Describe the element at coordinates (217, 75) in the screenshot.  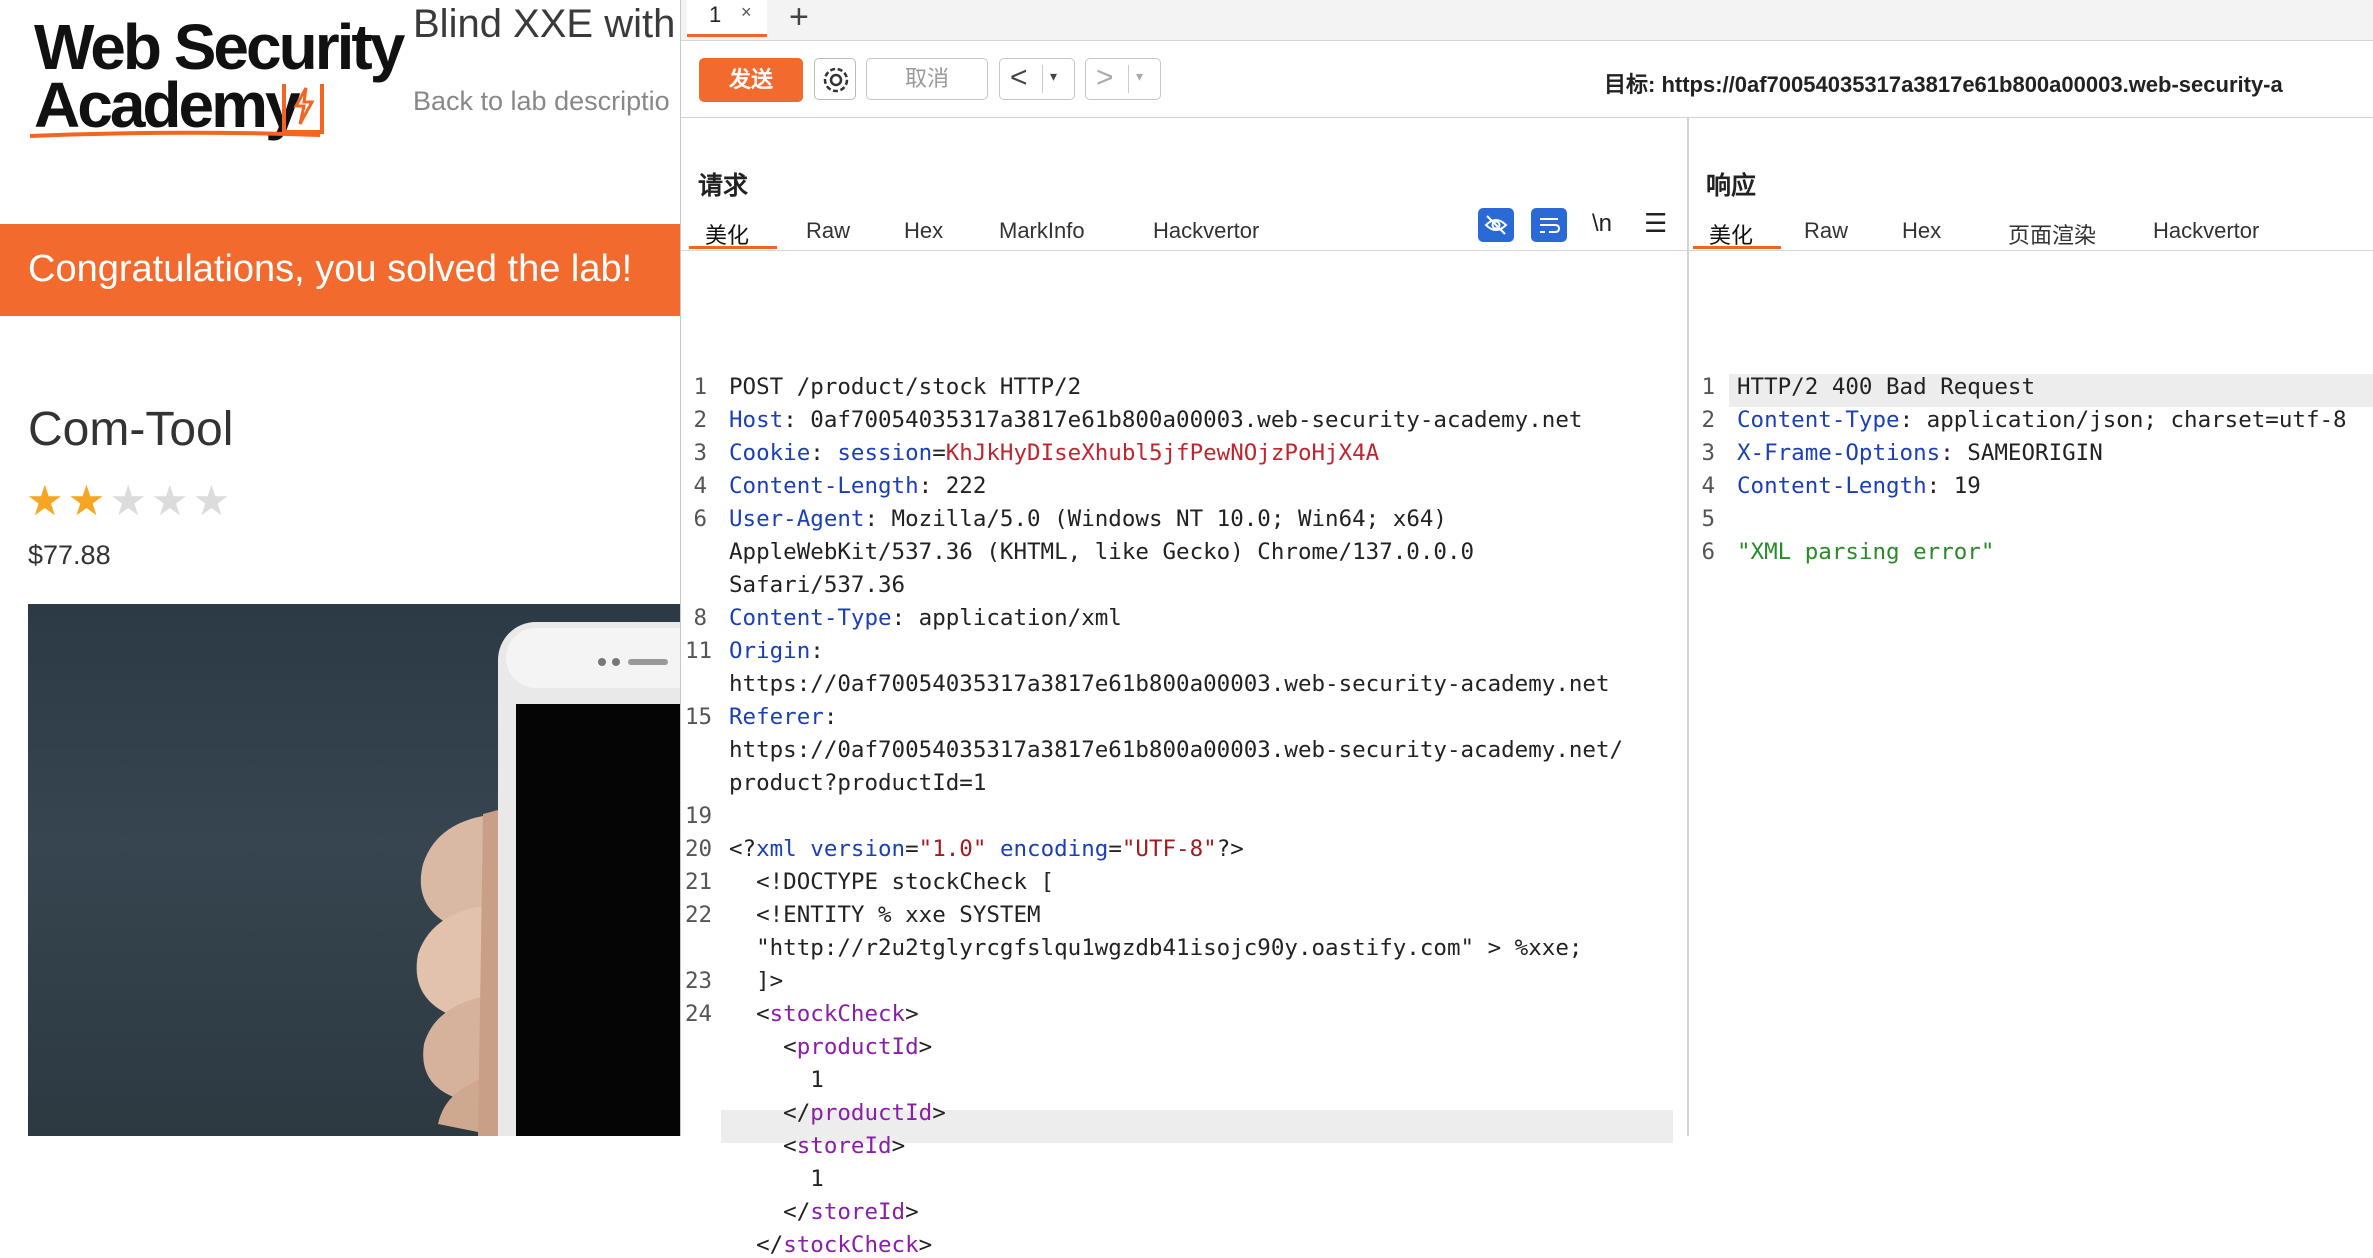
I see `web-security-academy-logo: Web Security Academy` at that location.